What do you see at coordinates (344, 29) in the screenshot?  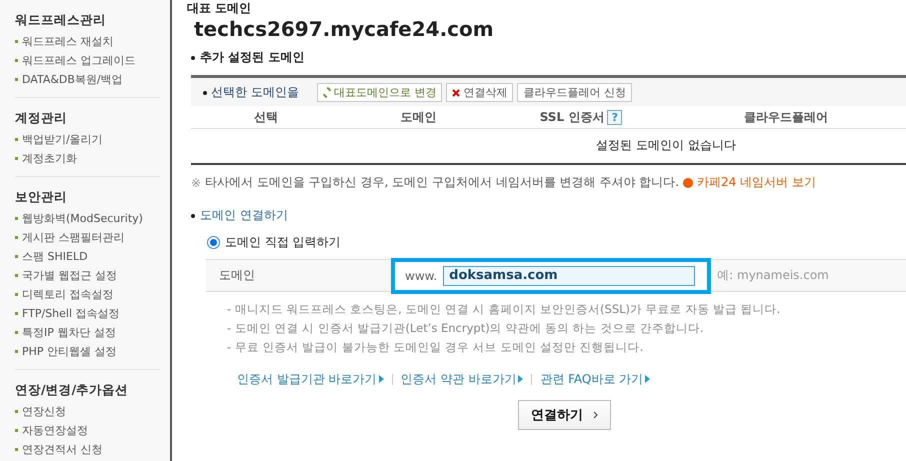 I see `main-domain: techcs2697.mycafe24.com` at bounding box center [344, 29].